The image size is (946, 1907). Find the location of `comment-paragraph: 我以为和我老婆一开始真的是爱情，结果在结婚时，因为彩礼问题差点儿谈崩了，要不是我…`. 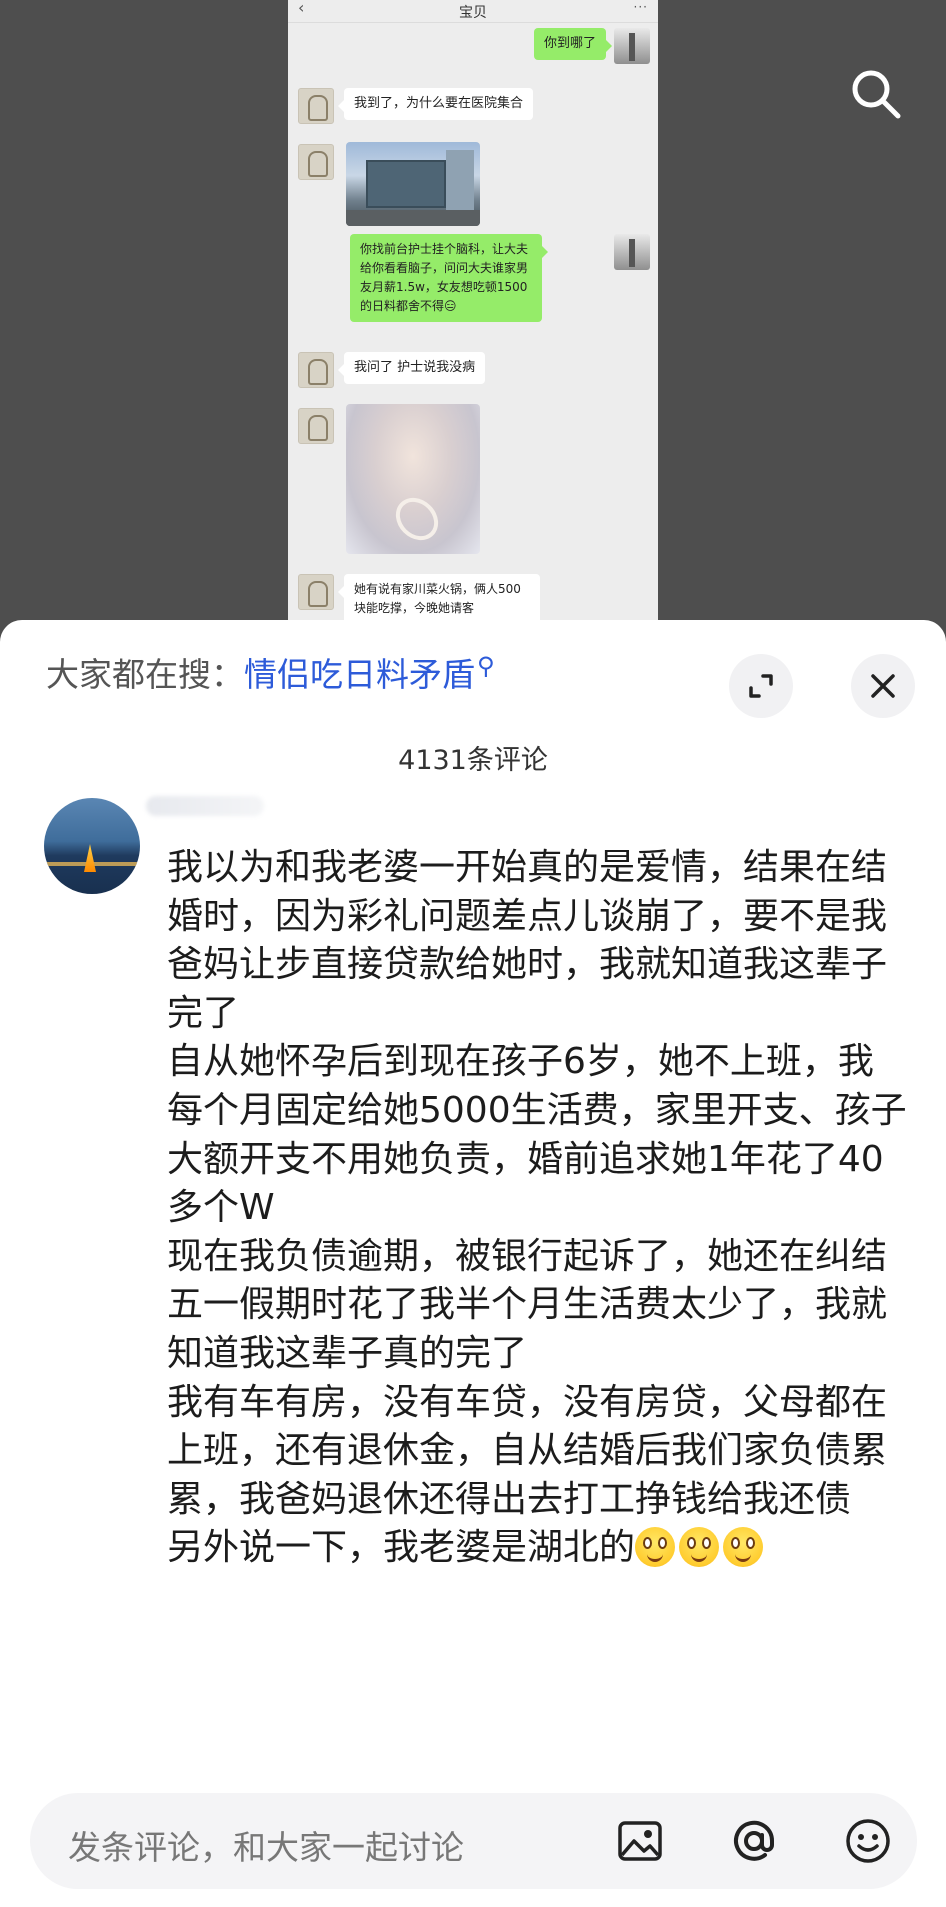

comment-paragraph: 我以为和我老婆一开始真的是爱情，结果在结婚时，因为彩礼问题差点儿谈崩了，要不是我… is located at coordinates (527, 940).